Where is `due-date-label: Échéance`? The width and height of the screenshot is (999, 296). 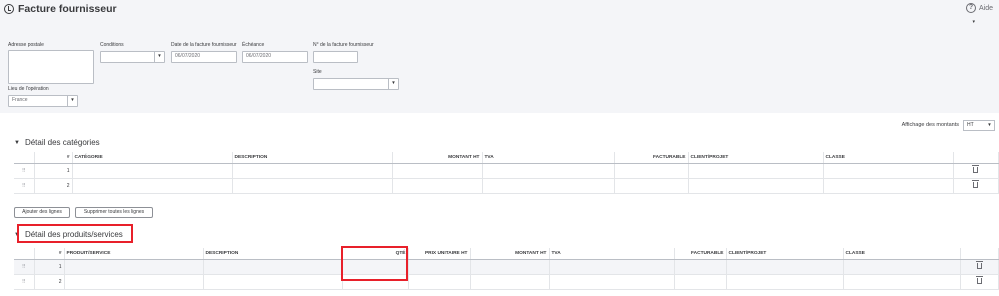
due-date-label: Échéance is located at coordinates (253, 45).